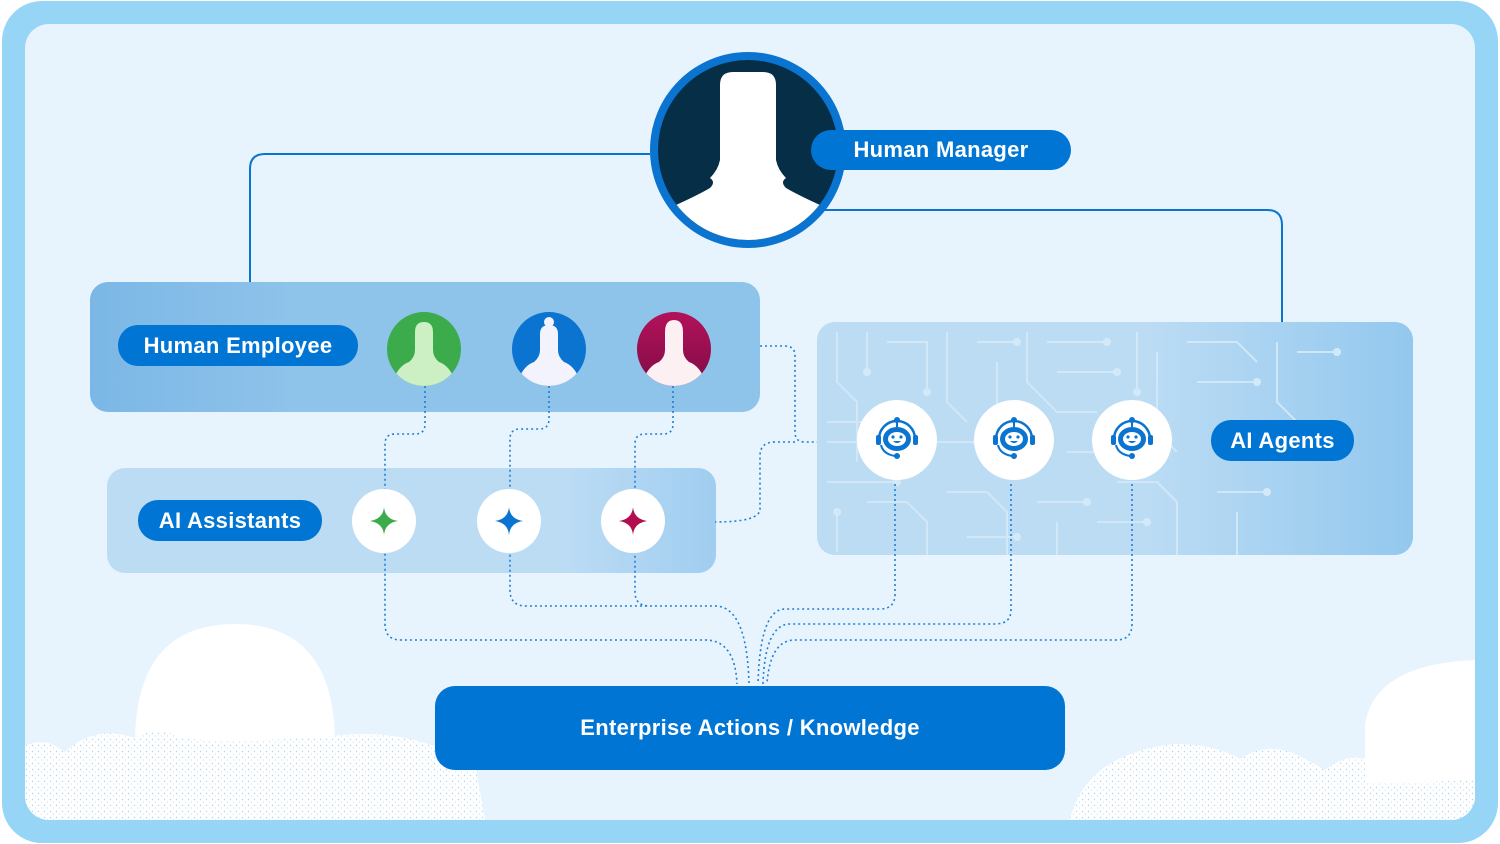 Image resolution: width=1500 pixels, height=844 pixels. I want to click on human-manager-label: Human Manager, so click(941, 150).